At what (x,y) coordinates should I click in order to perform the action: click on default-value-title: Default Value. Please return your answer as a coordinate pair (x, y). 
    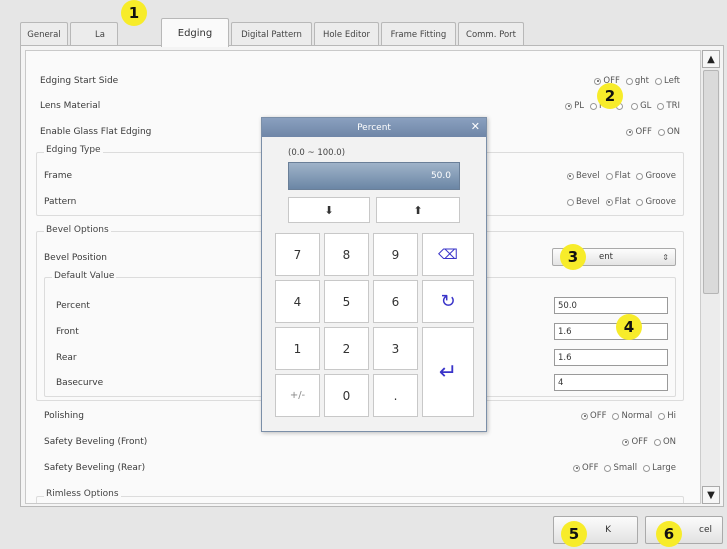
    Looking at the image, I should click on (84, 276).